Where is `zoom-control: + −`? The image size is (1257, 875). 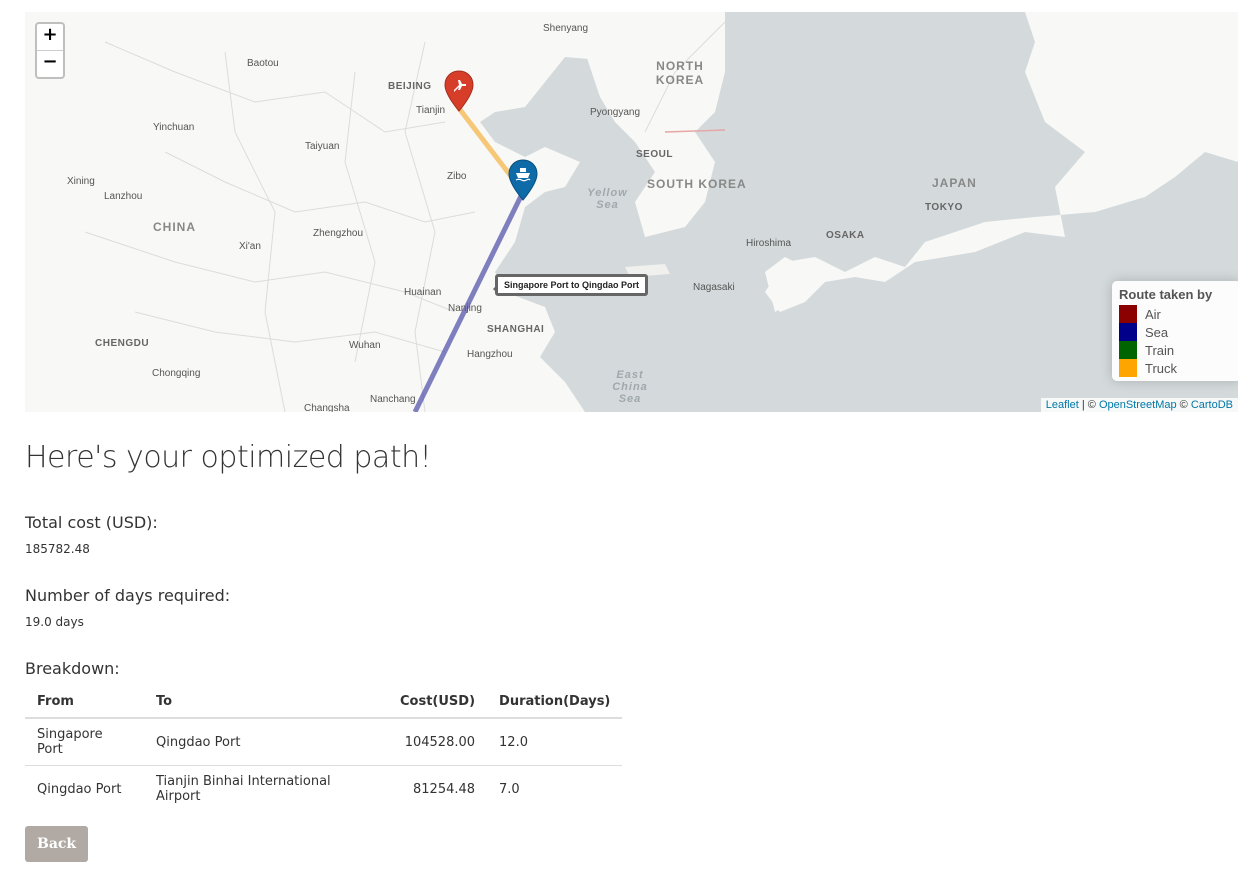
zoom-control: + − is located at coordinates (50, 50).